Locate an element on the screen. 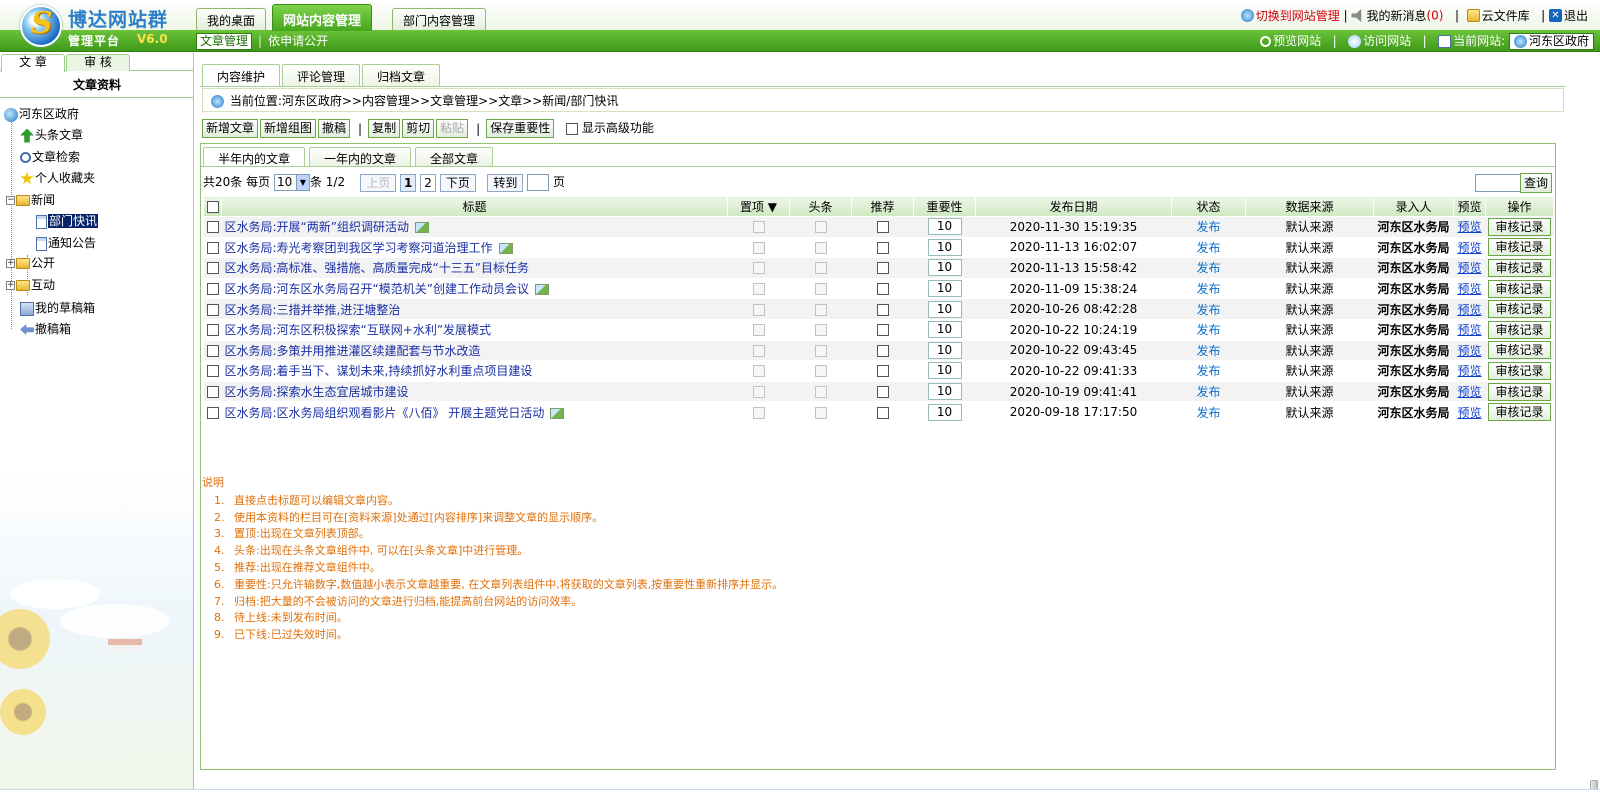 The width and height of the screenshot is (1600, 809). tree-node-public: + 公开 is located at coordinates (30, 263).